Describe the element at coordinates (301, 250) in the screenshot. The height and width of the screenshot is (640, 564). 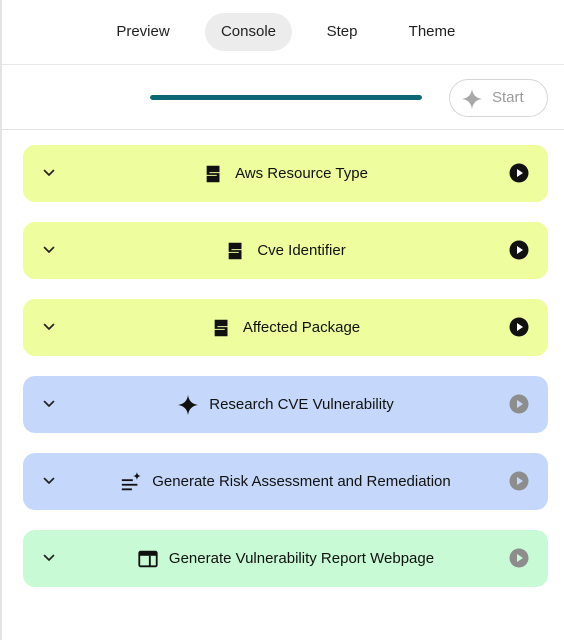
I see `step-title: Cve Identifier` at that location.